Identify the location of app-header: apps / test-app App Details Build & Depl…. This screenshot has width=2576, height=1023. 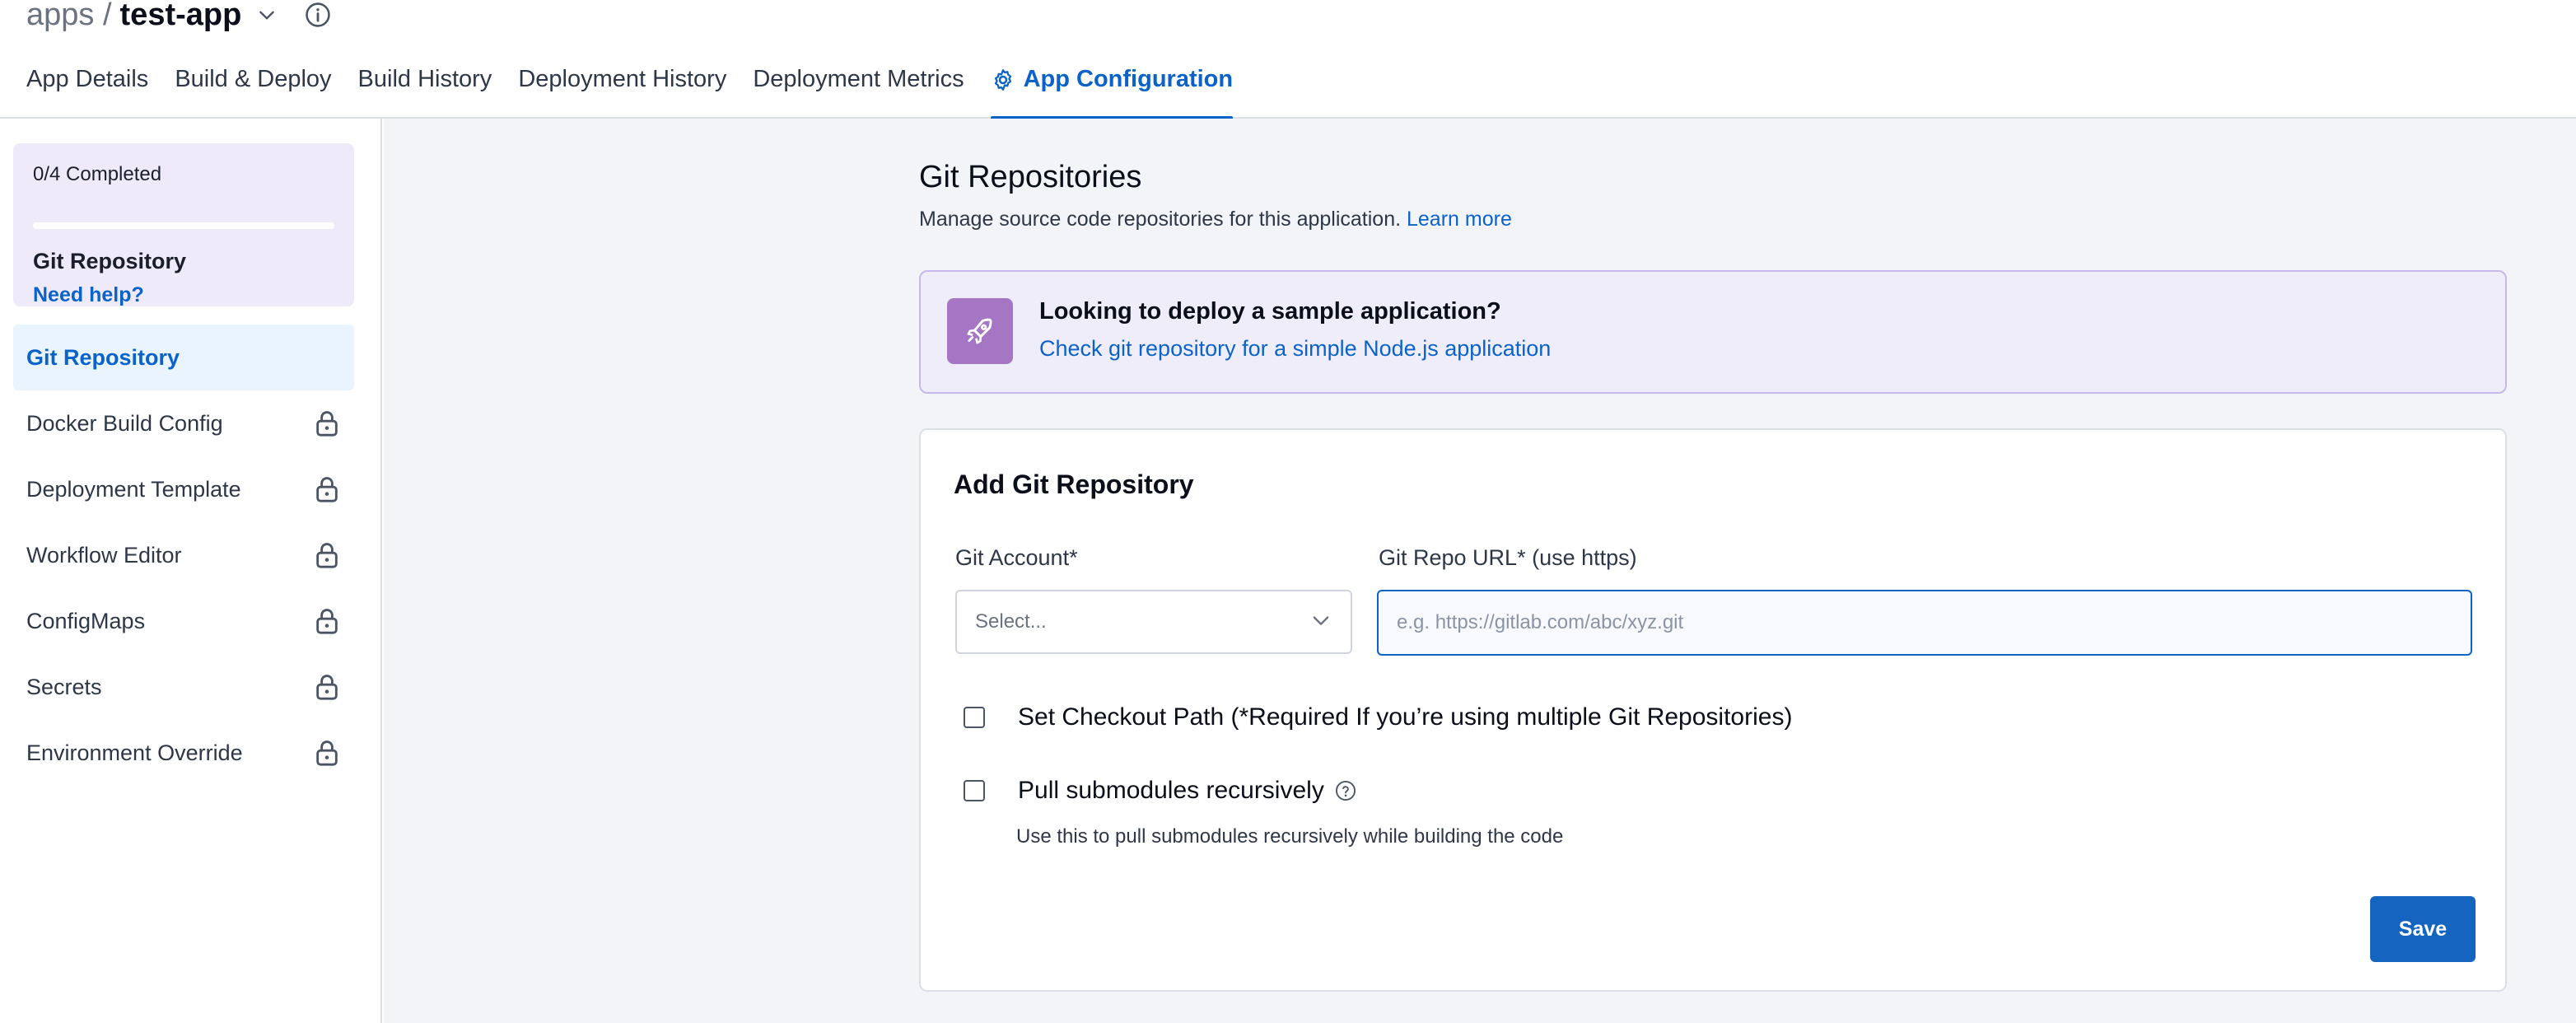
(1288, 60).